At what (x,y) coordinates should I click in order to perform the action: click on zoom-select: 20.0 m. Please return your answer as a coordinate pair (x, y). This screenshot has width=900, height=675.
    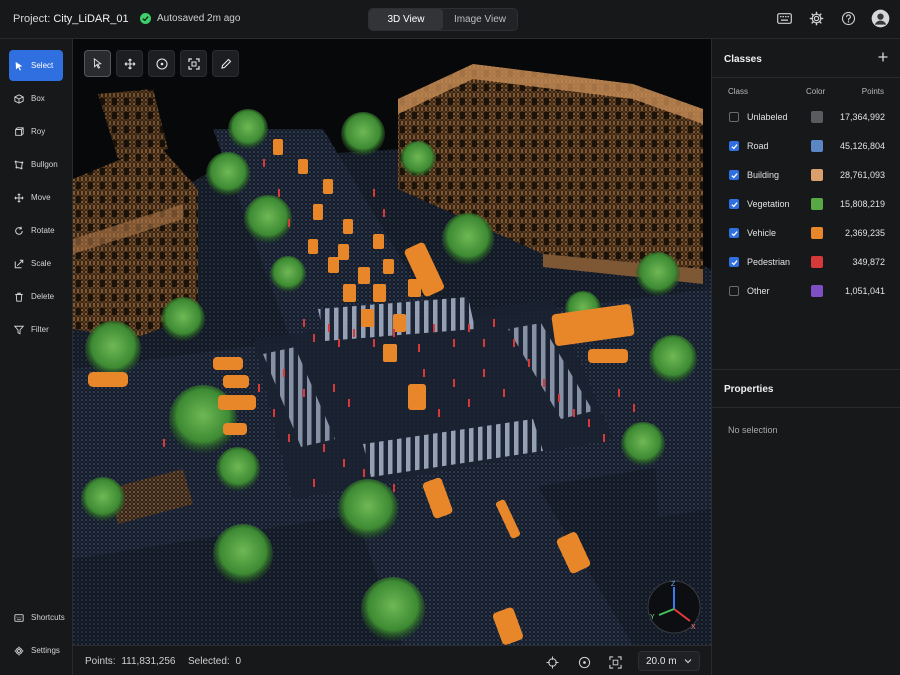
    Looking at the image, I should click on (669, 661).